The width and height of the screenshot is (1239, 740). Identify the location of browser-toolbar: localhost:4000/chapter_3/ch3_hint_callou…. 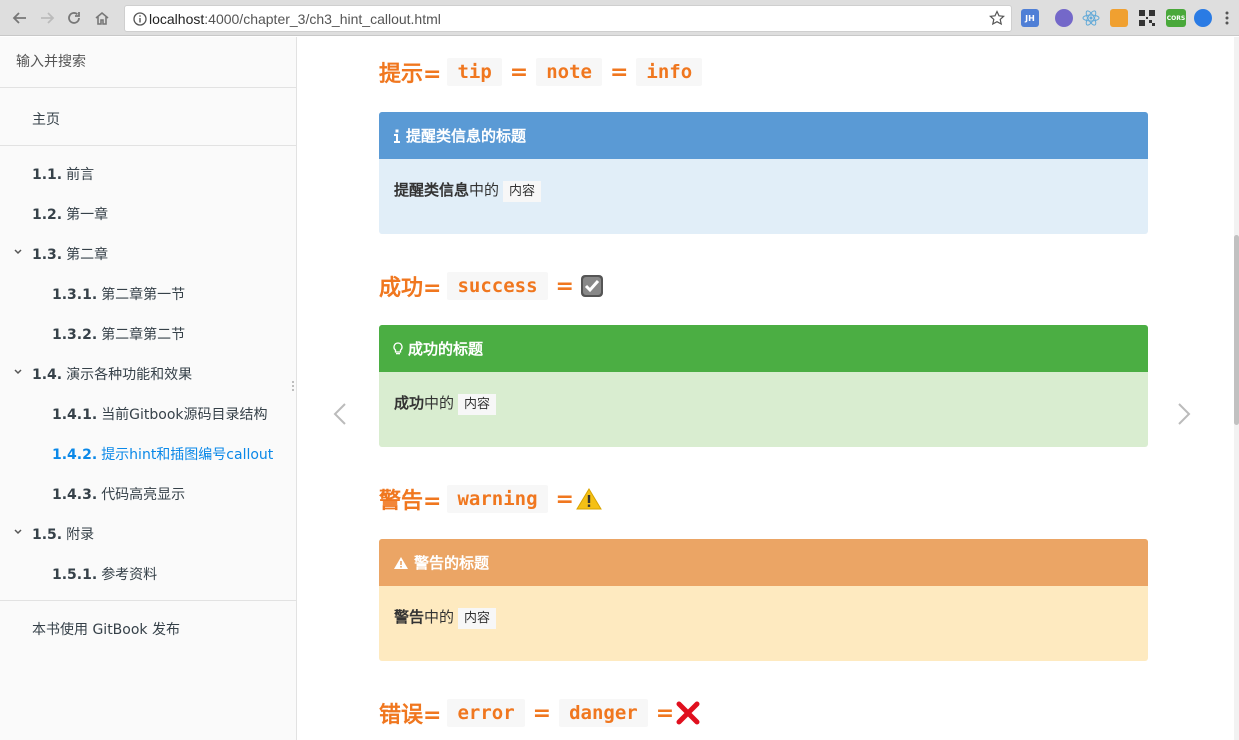
(619, 18).